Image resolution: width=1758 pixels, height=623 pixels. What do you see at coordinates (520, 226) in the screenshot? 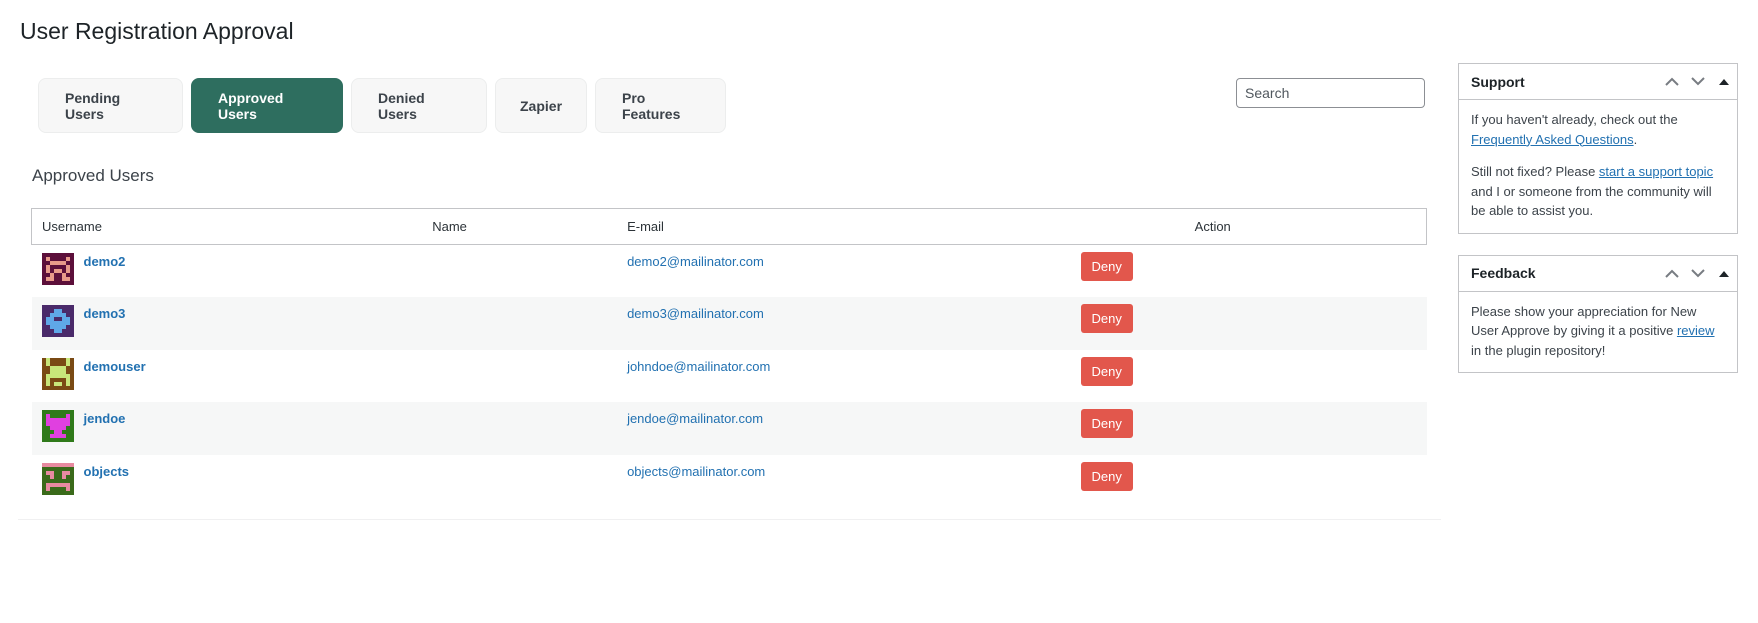
I see `column-header-name: Name` at bounding box center [520, 226].